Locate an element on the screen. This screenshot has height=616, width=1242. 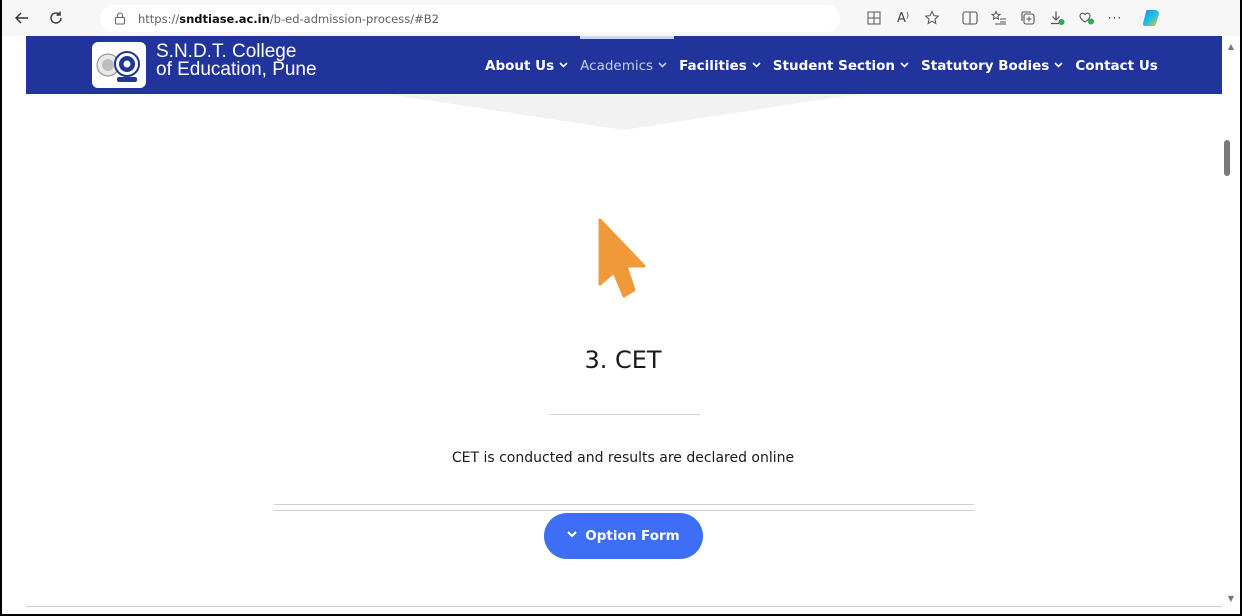
menu-item-student-section: Student Section is located at coordinates (841, 66).